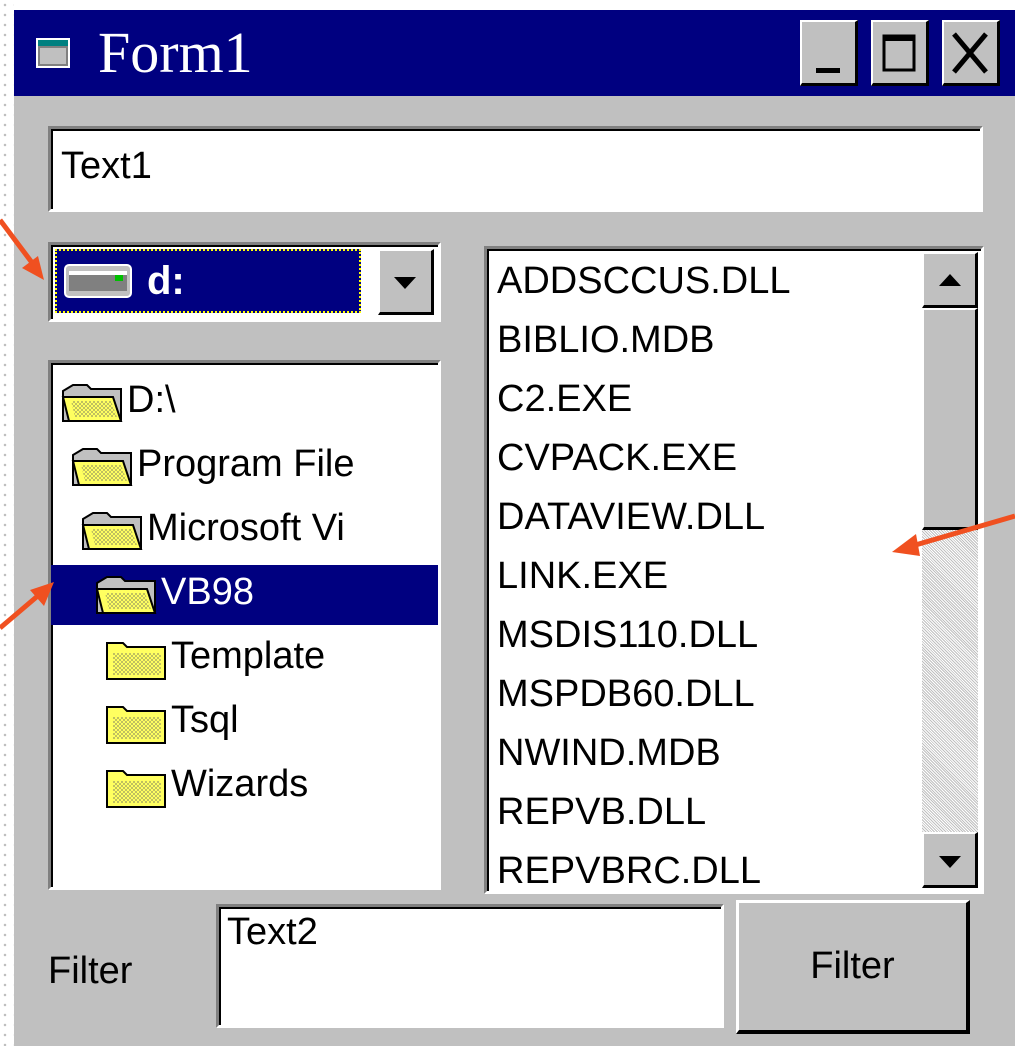 The width and height of the screenshot is (1015, 1046). I want to click on chevron-up-icon, so click(950, 280).